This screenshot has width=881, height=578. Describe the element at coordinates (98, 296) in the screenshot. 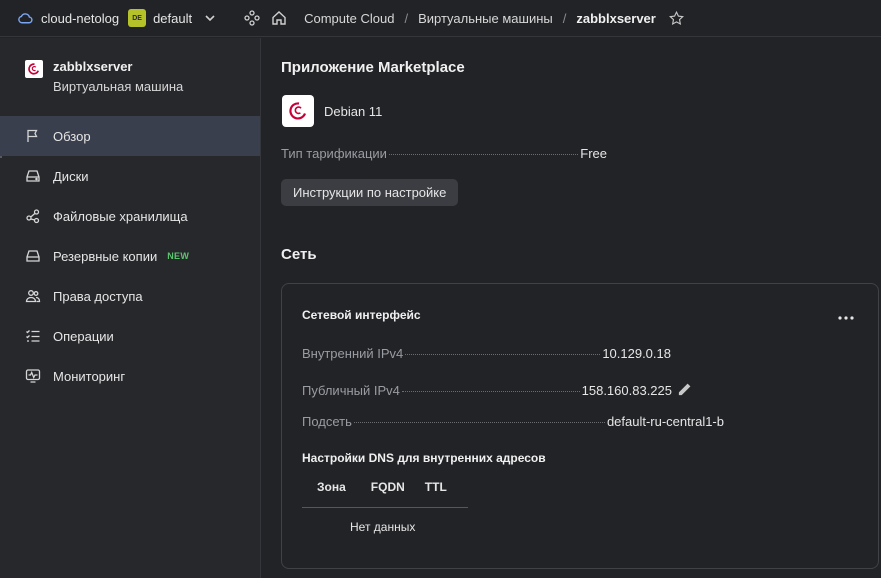

I see `sidebar-item-label: Права доступа` at that location.